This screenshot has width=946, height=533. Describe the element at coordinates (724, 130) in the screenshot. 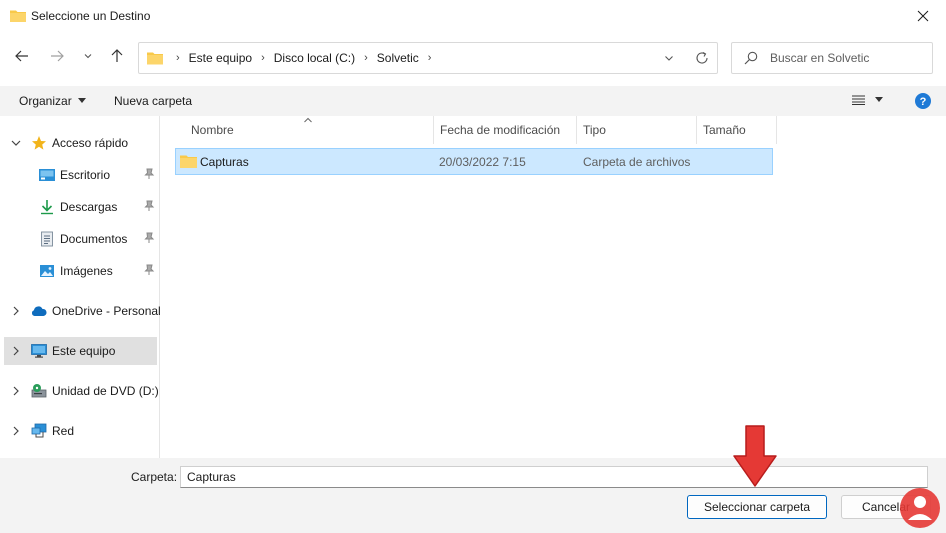

I see `column-header-label: Tamaño` at that location.